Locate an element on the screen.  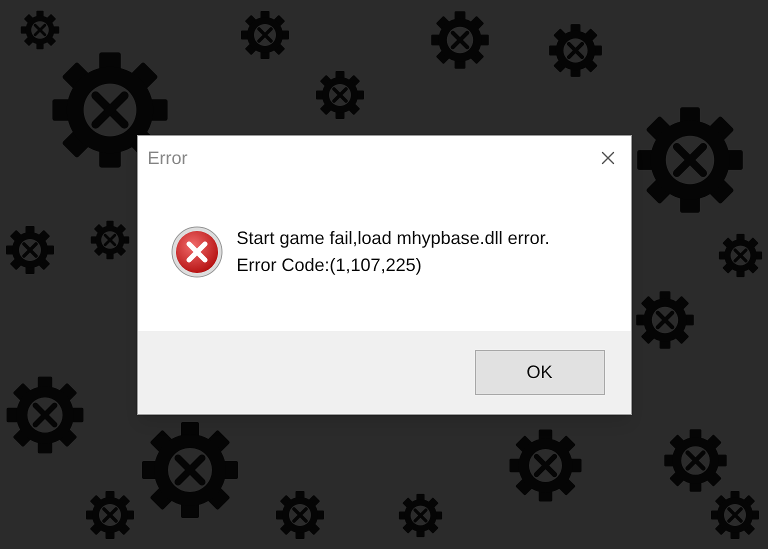
error-message: Error Code:(1,107,225) is located at coordinates (329, 265).